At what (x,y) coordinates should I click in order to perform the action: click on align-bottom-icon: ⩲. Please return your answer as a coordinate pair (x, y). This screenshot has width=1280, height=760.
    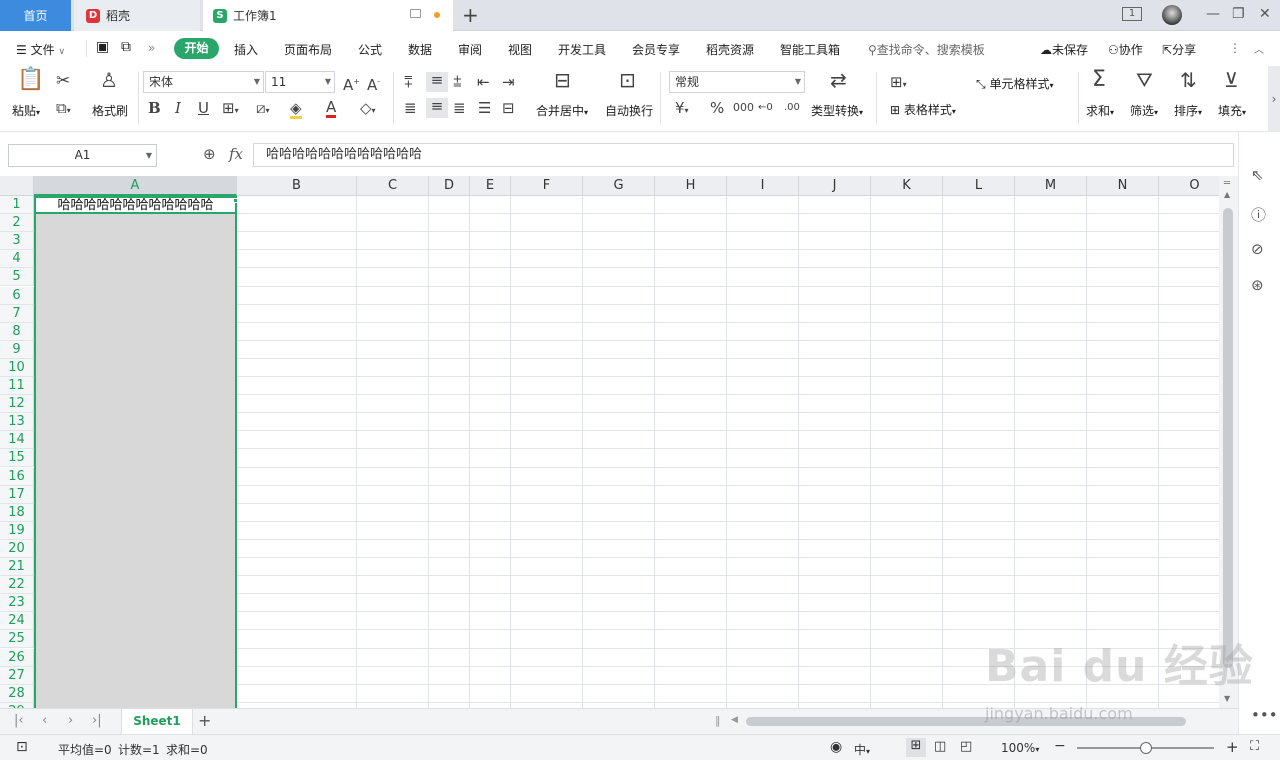
    Looking at the image, I should click on (457, 82).